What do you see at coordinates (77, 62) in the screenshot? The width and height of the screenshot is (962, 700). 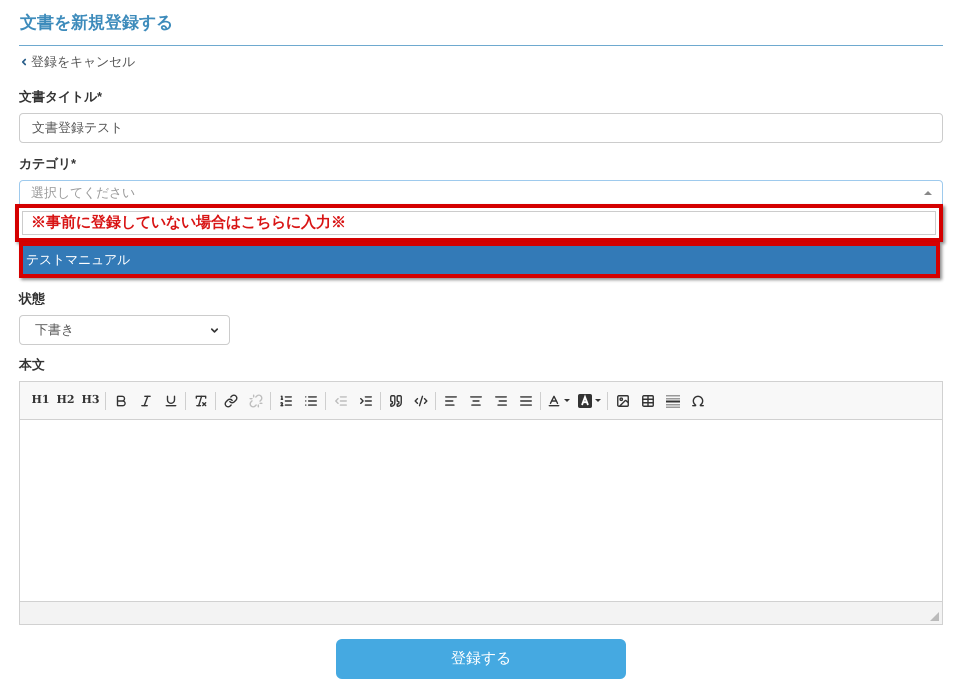 I see `cancel-link: 登録をキャンセル` at bounding box center [77, 62].